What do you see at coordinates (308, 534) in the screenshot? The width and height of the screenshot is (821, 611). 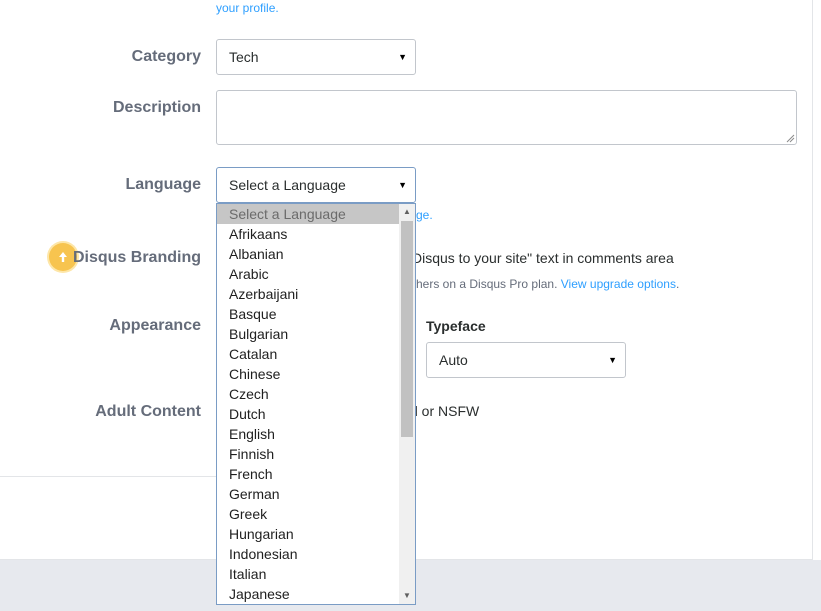 I see `language-option: Hungarian` at bounding box center [308, 534].